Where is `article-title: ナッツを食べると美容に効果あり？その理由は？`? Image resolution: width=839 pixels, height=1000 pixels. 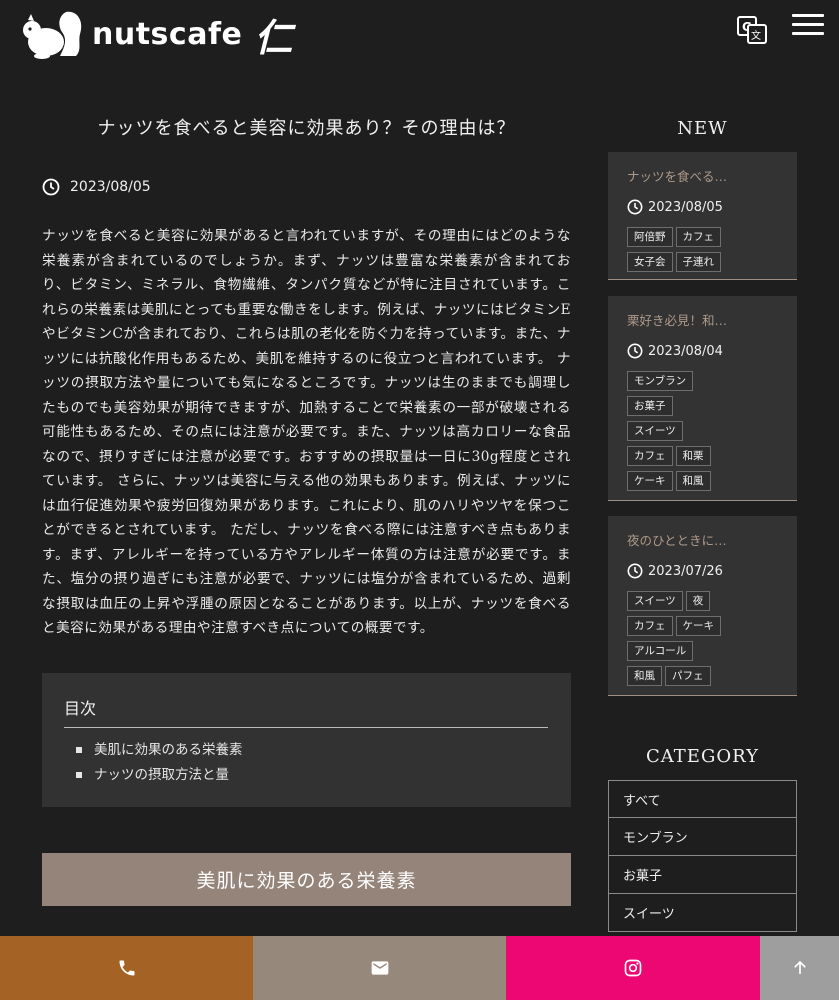
article-title: ナッツを食べると美容に効果あり？その理由は？ is located at coordinates (306, 128).